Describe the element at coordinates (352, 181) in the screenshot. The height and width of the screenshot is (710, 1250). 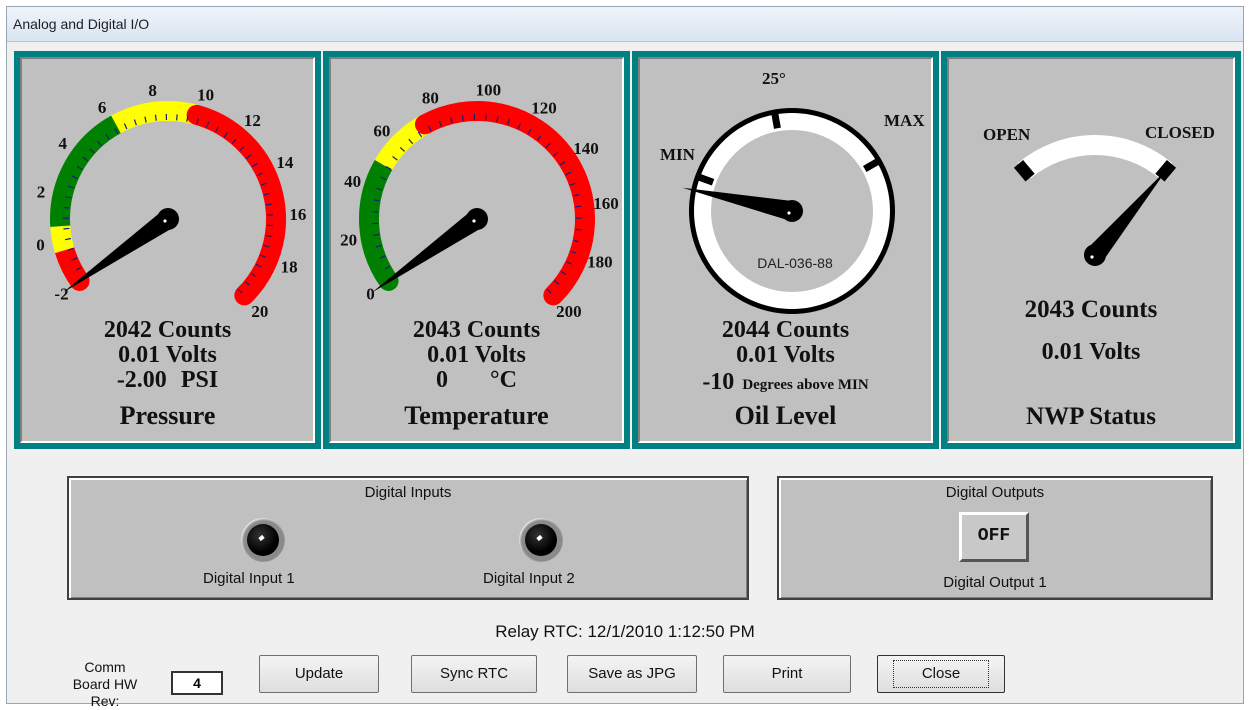
I see `temperature-tick-label-2: 40` at that location.